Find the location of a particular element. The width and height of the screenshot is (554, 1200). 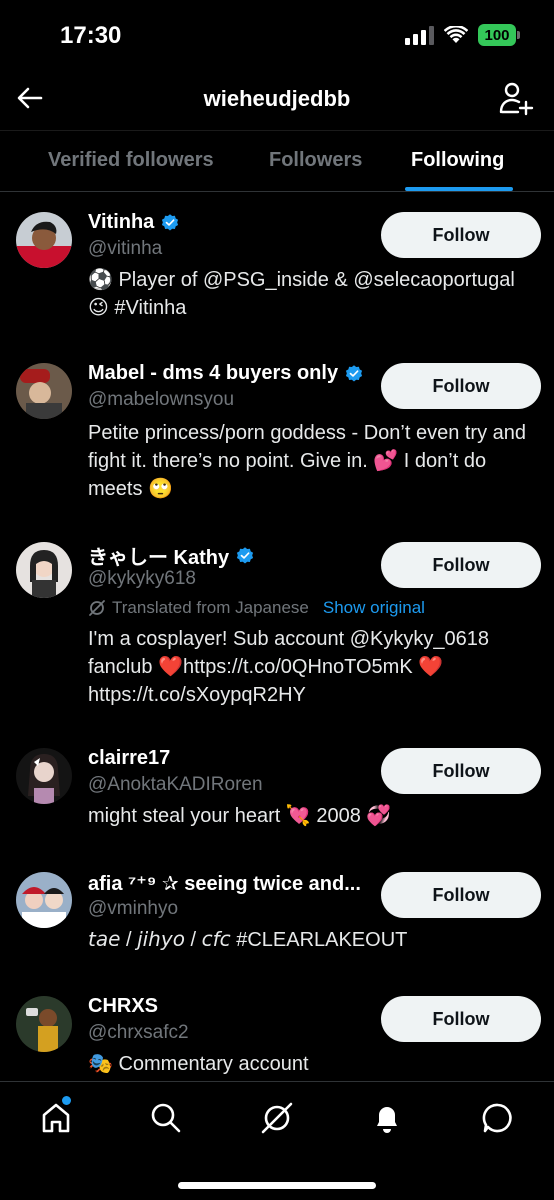

add-user-icon is located at coordinates (516, 98).